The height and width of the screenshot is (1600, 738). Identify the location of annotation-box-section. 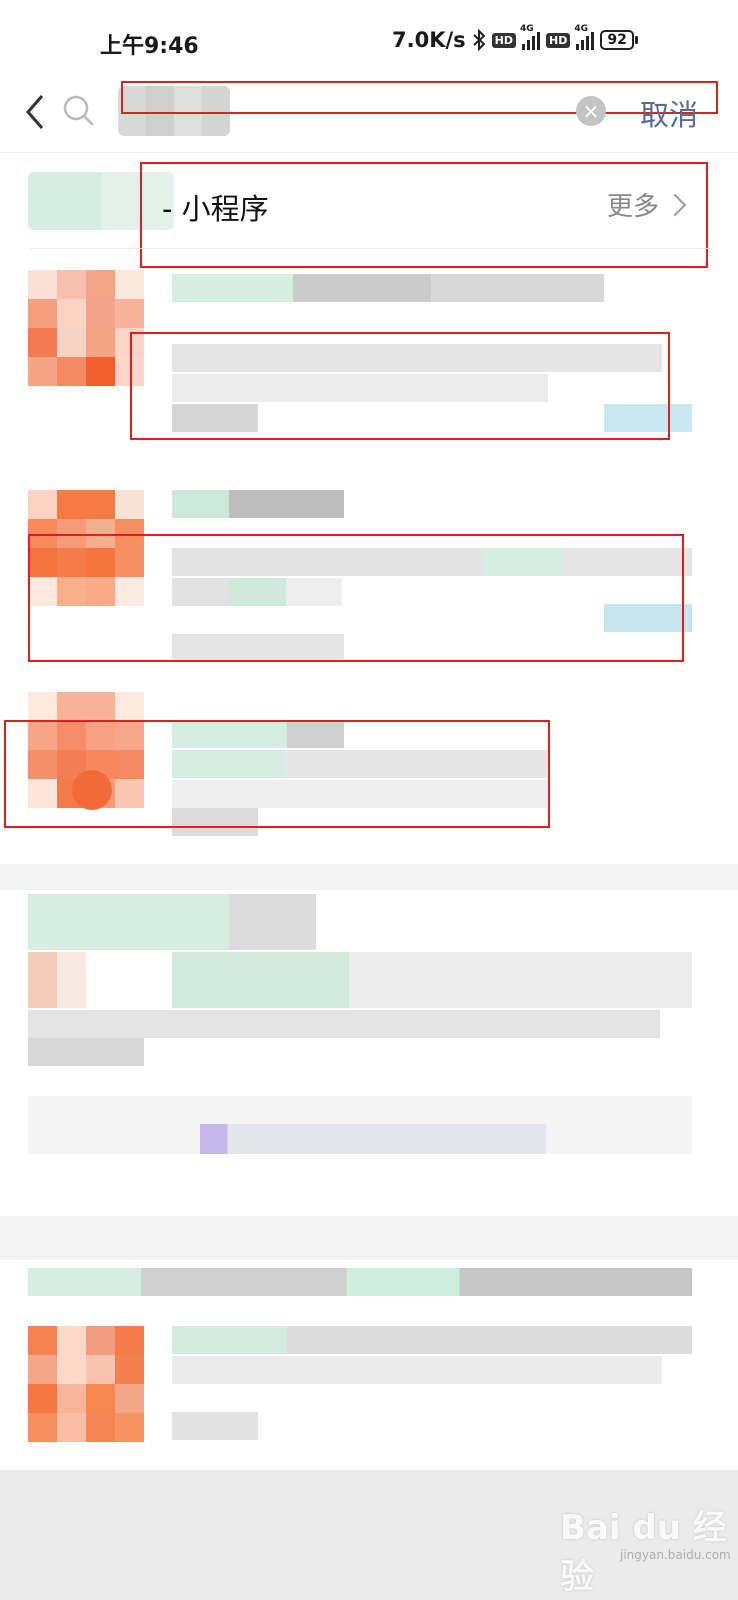
(424, 215).